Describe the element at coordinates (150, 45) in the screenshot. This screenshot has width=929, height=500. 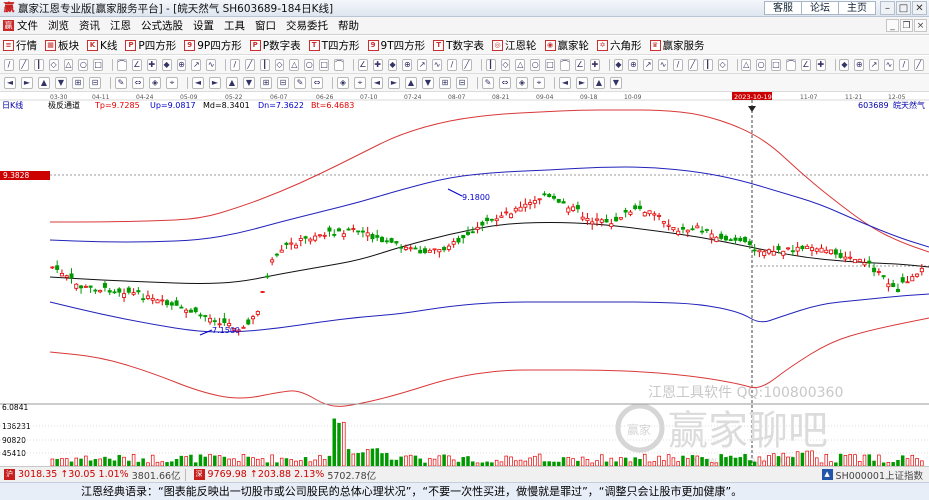
I see `toolbar-p-square-button: P P四方形` at that location.